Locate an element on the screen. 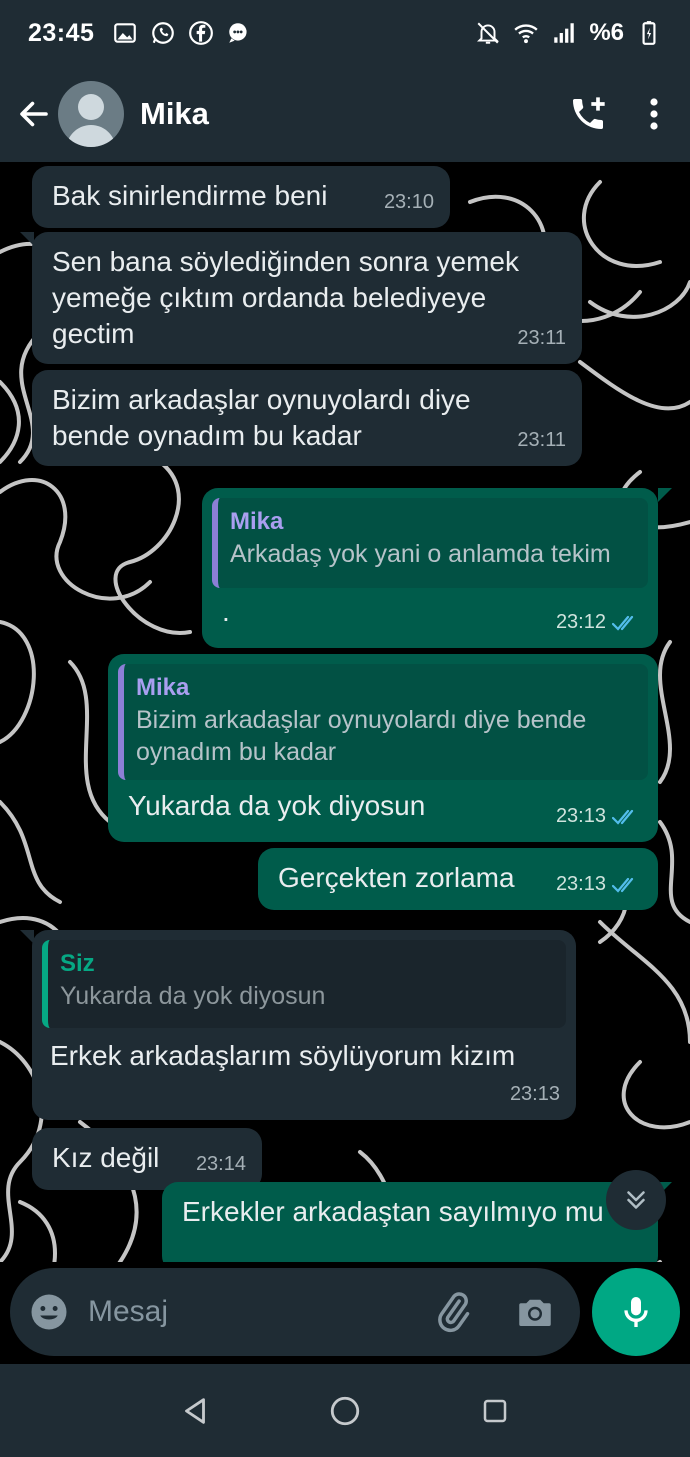  message-time: 23:10 is located at coordinates (408, 202).